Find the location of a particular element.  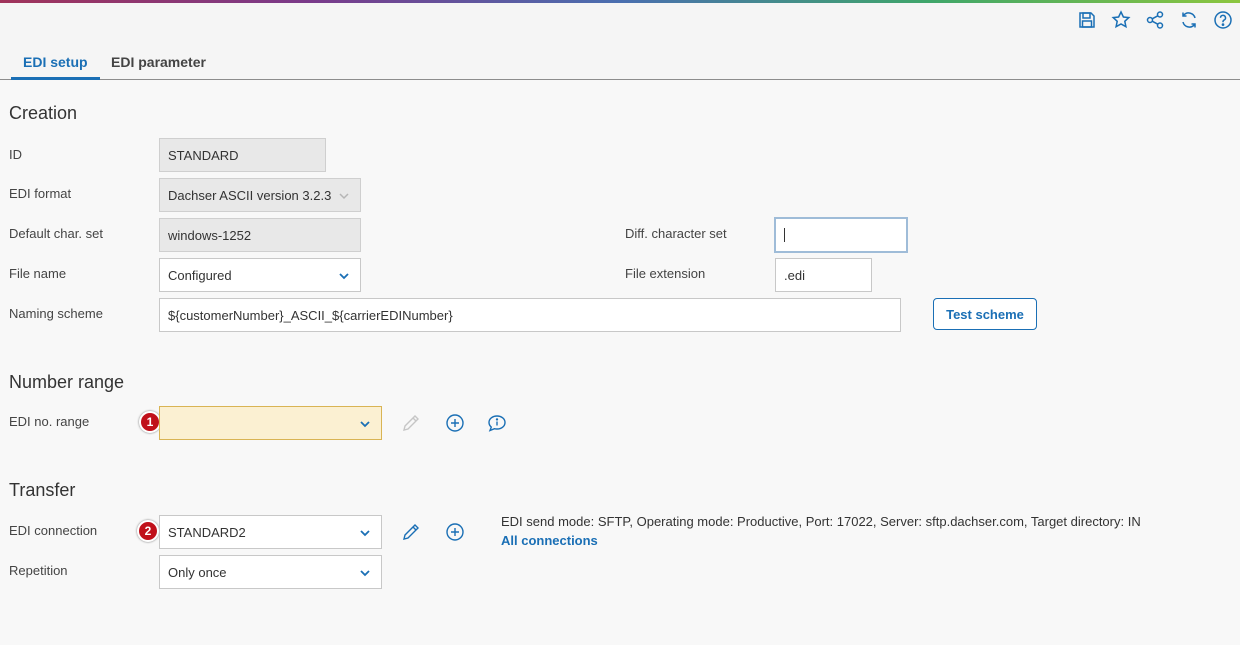

favorite-button is located at coordinates (1121, 20).